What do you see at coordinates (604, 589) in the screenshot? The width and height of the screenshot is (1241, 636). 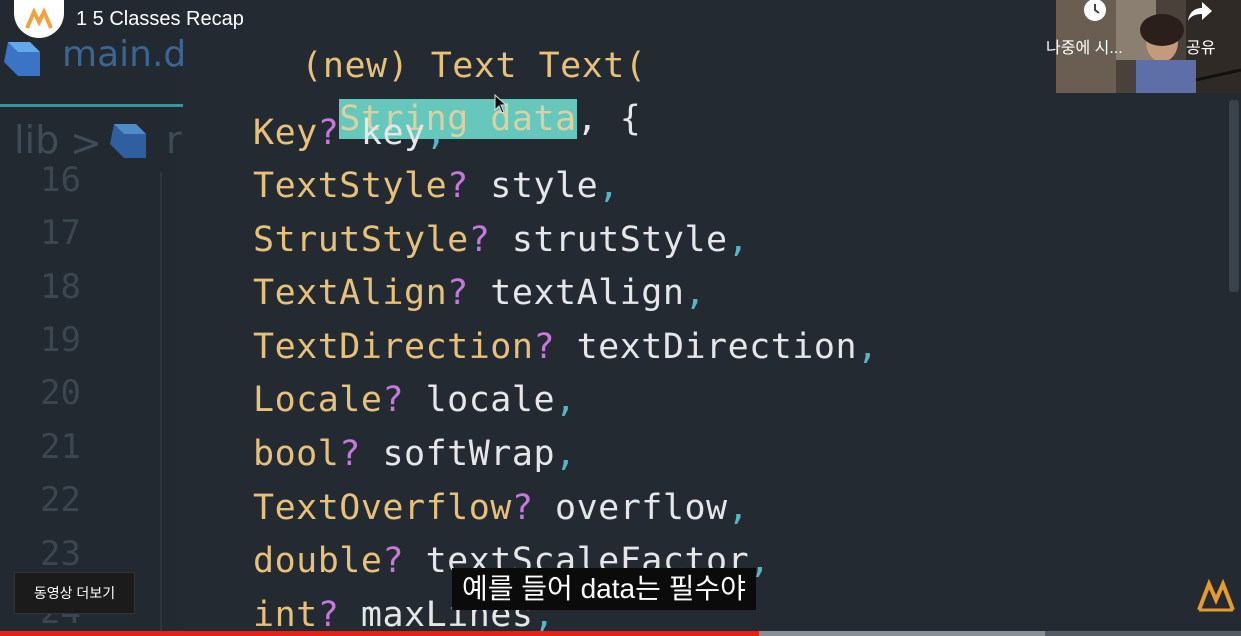 I see `subtitle-caption: 예를 들어 data는 필수야` at bounding box center [604, 589].